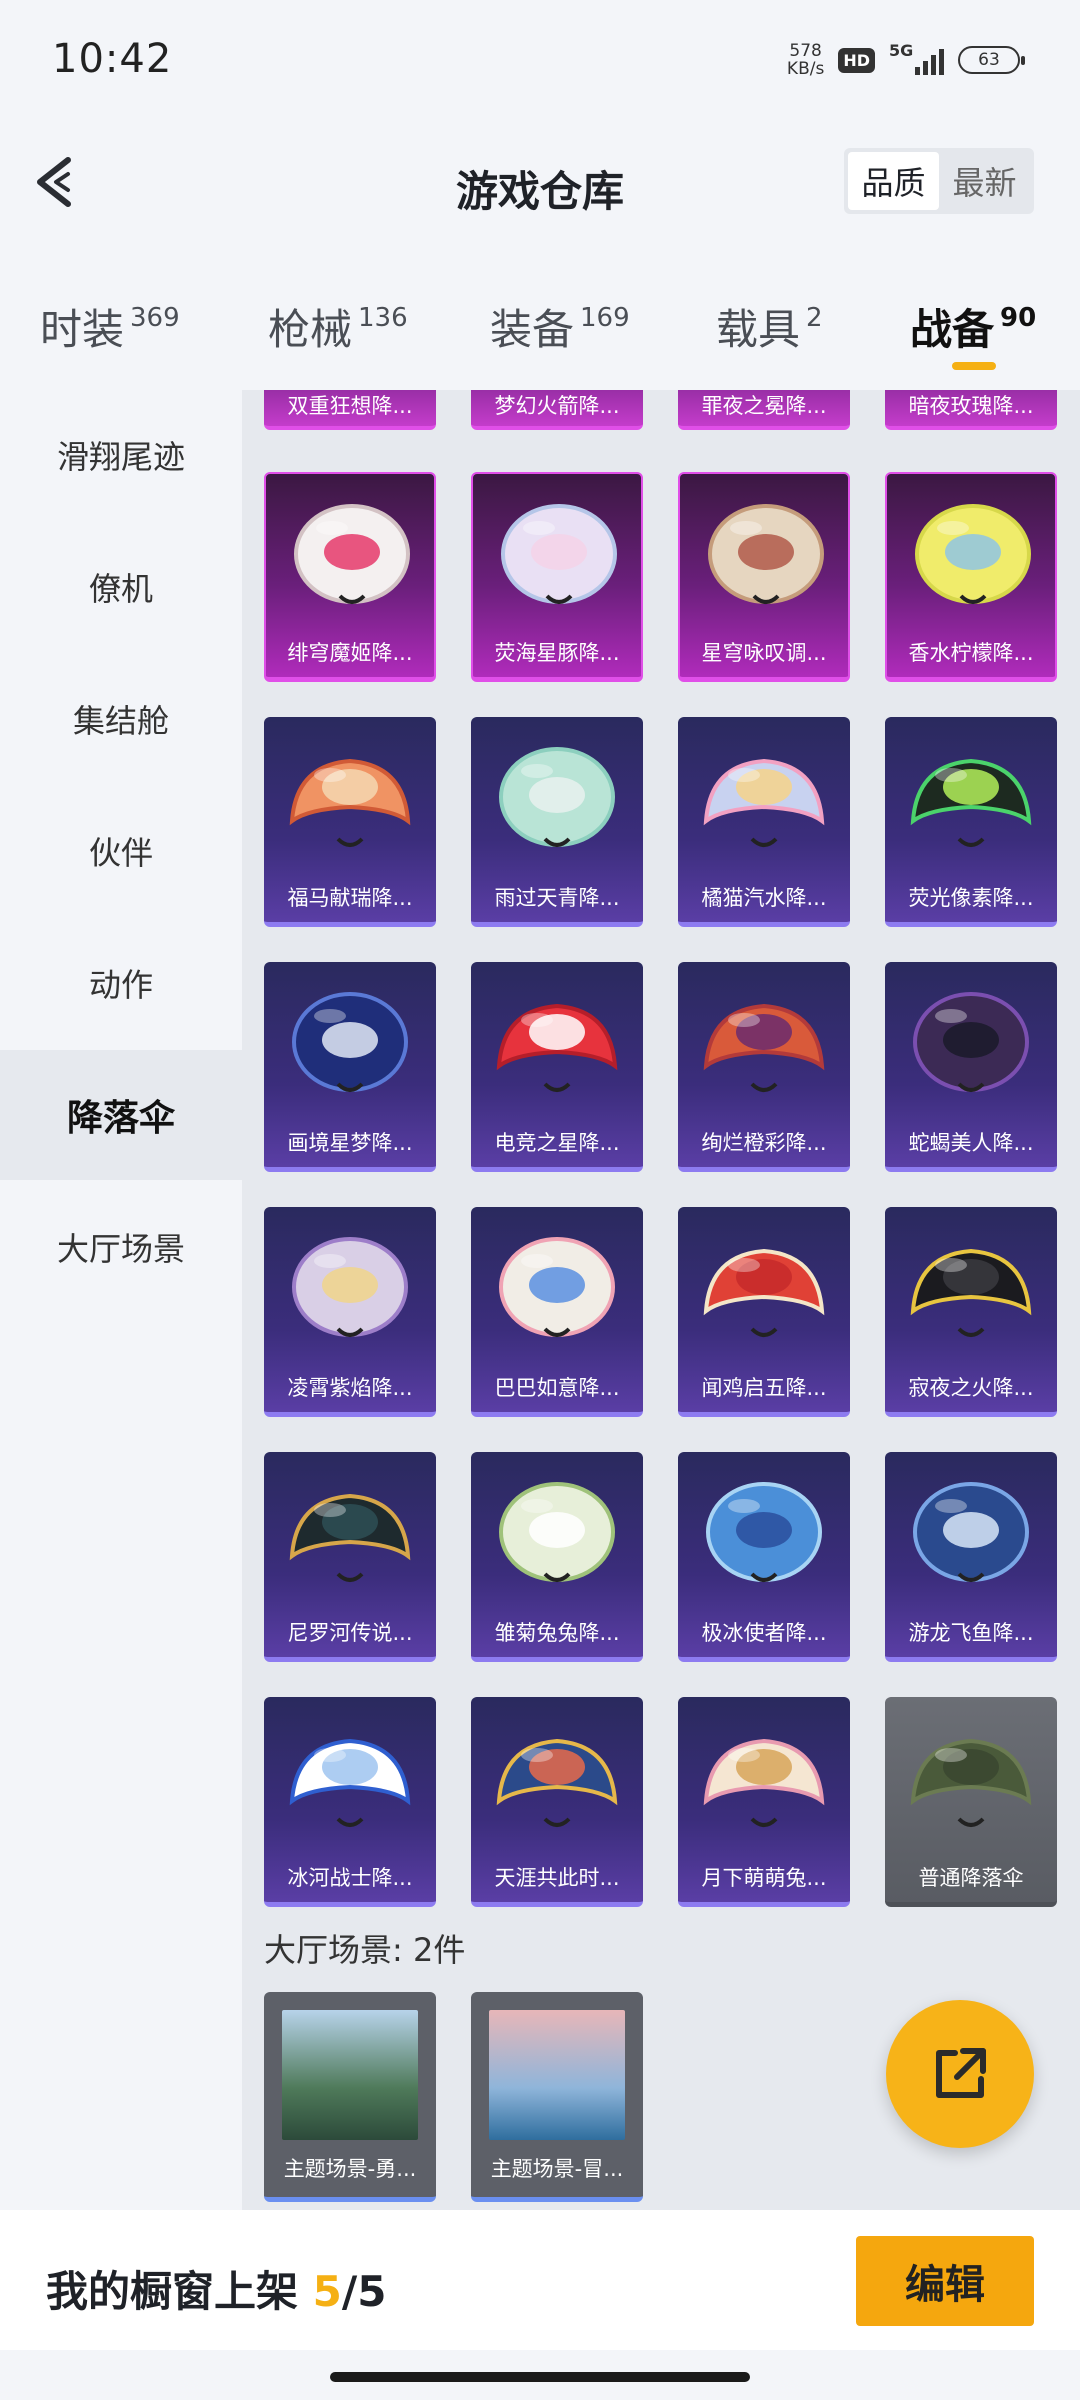 Image resolution: width=1080 pixels, height=2400 pixels. I want to click on tab-vehicles: 载具 2, so click(769, 326).